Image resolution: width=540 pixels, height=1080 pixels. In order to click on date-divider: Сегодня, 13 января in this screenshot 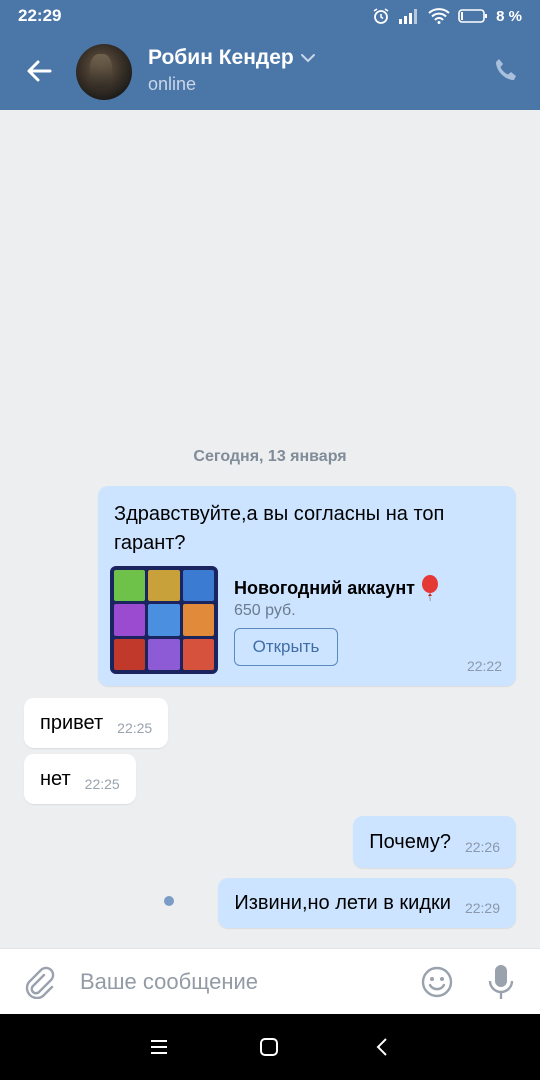, I will do `click(270, 456)`.